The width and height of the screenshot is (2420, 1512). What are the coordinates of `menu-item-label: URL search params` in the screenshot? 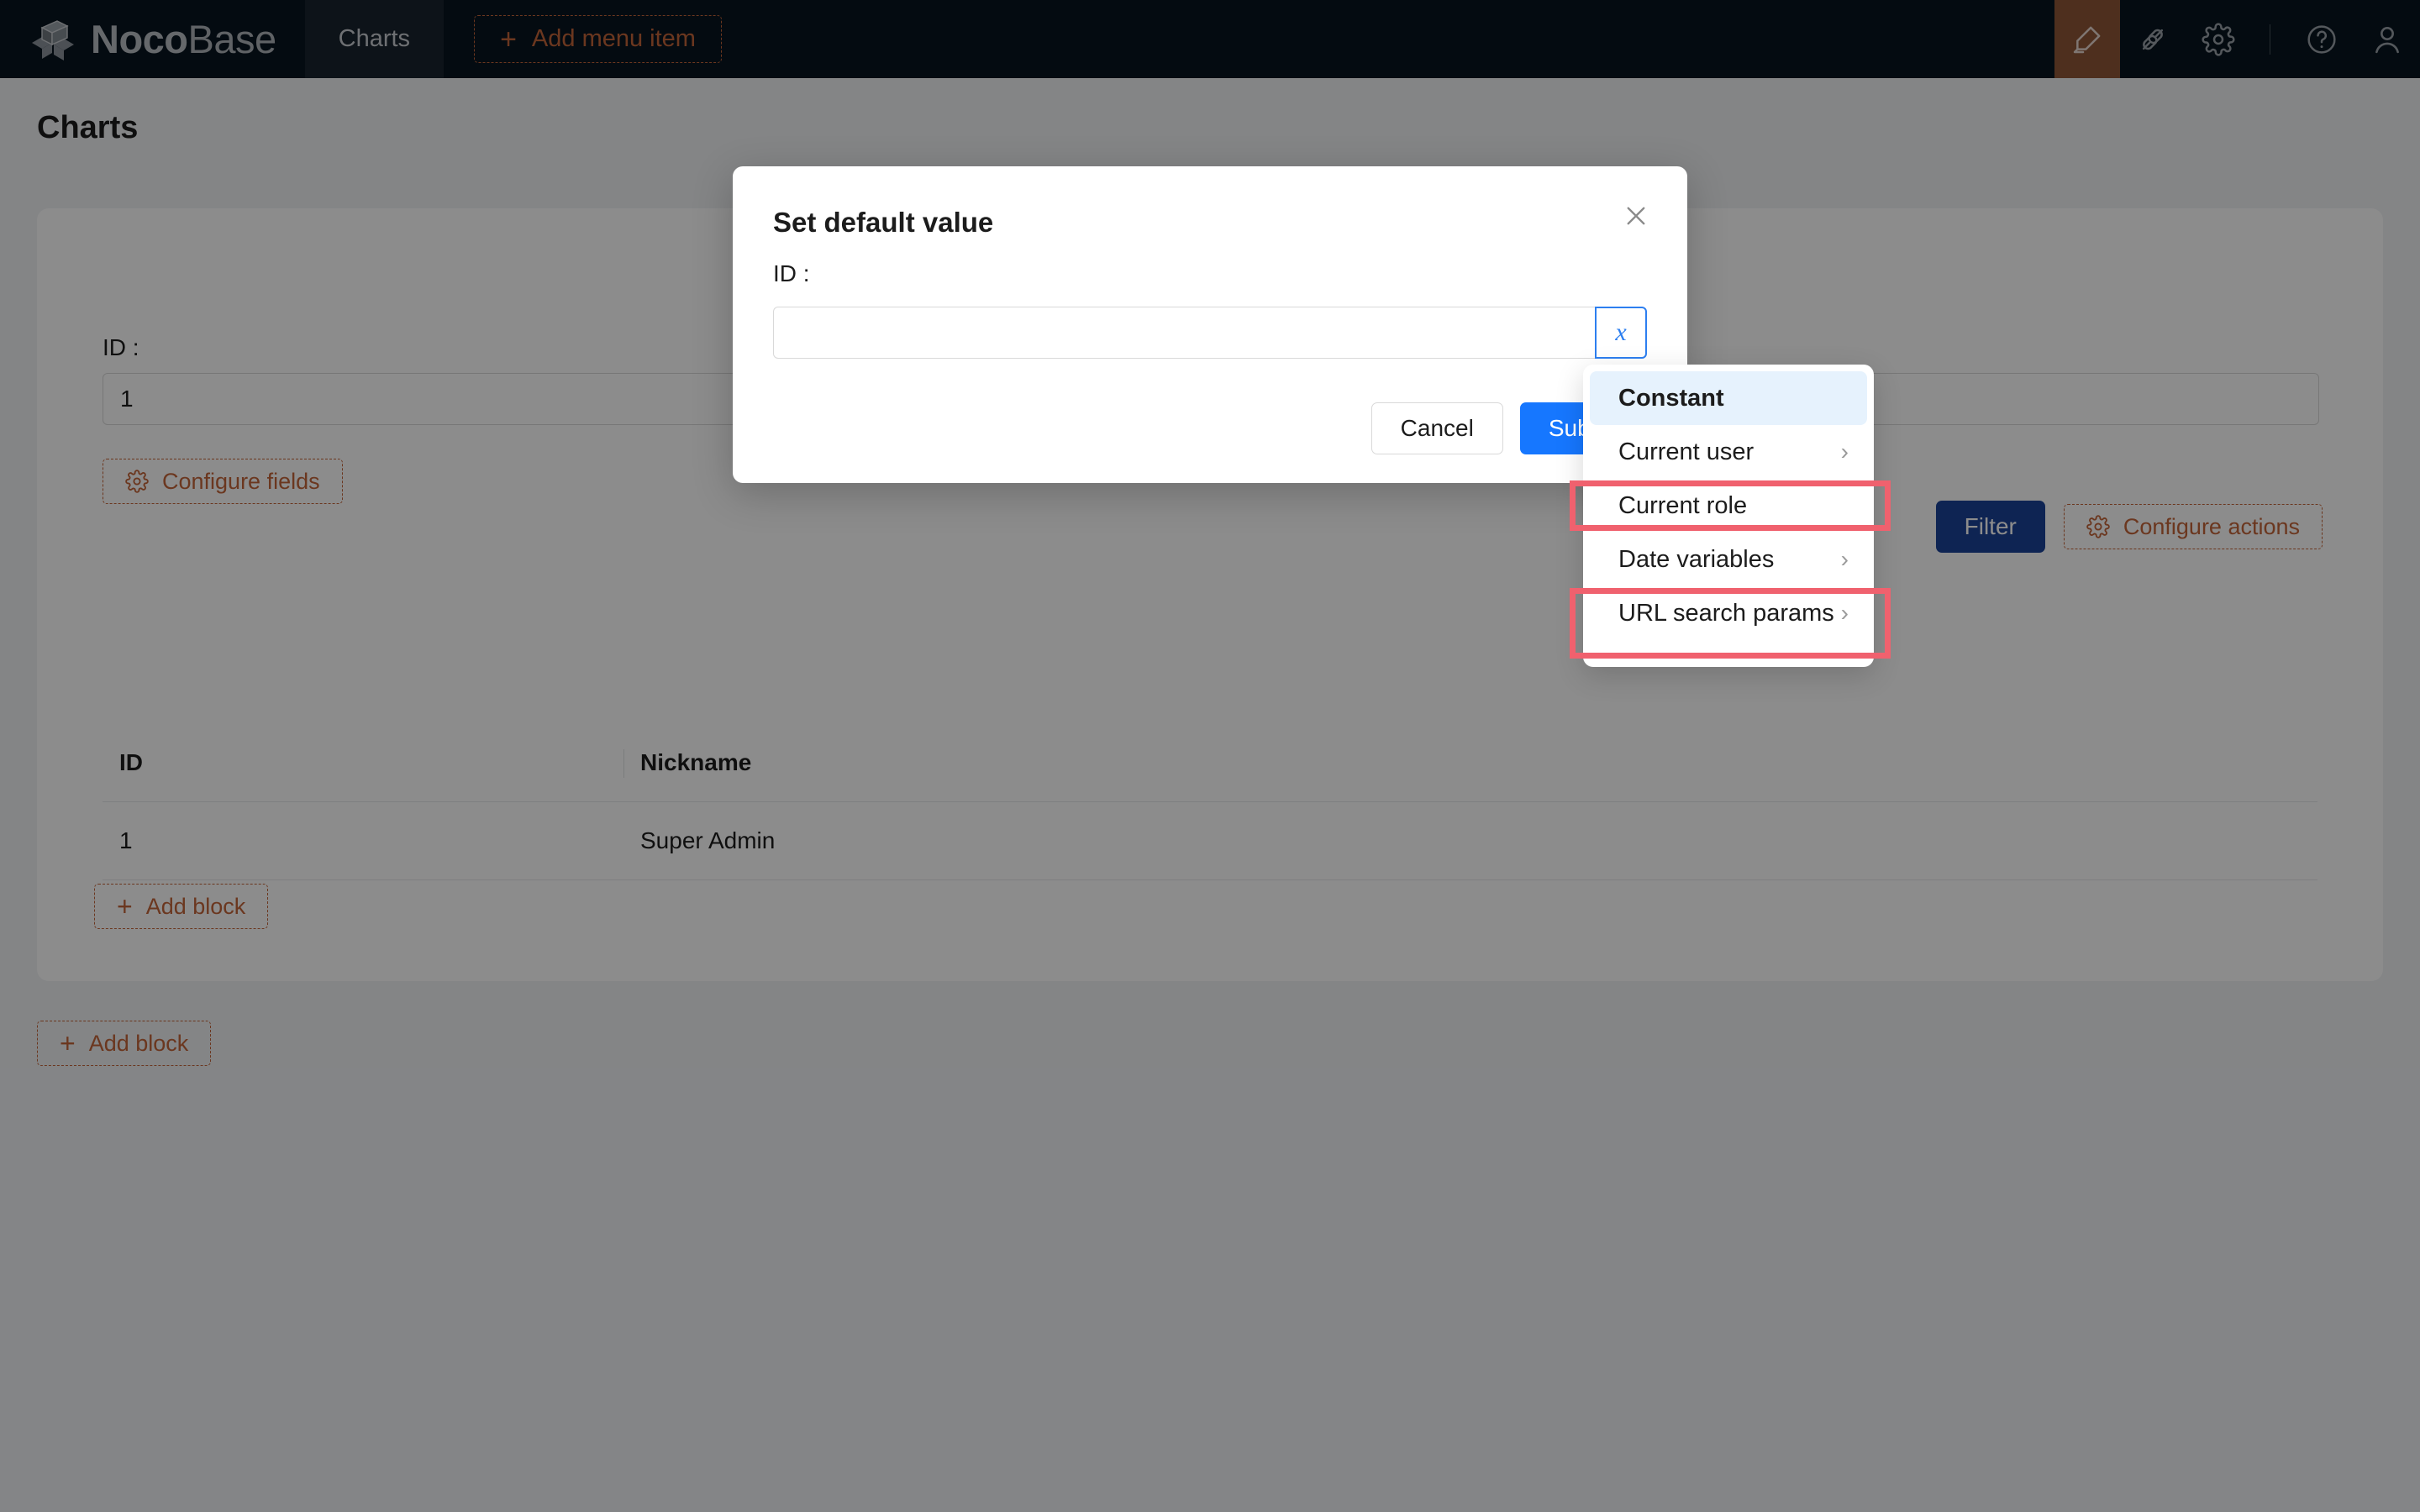 It's located at (1726, 613).